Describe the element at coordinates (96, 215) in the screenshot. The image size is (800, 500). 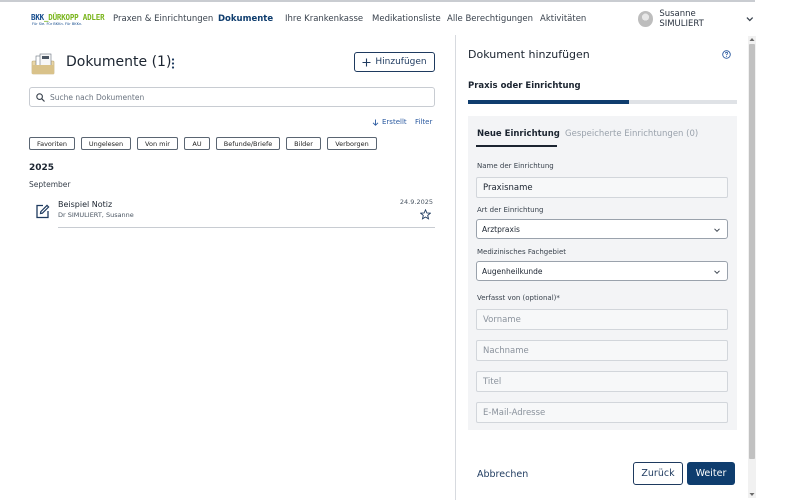
I see `document-author: Dr SIMULIERT, Susanne` at that location.